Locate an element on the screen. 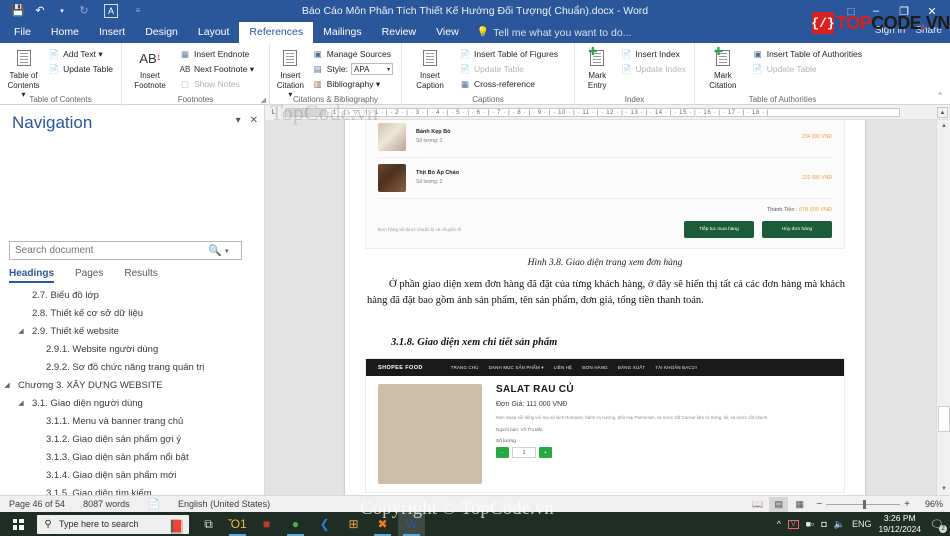  tab-layout: Layout is located at coordinates (214, 32).